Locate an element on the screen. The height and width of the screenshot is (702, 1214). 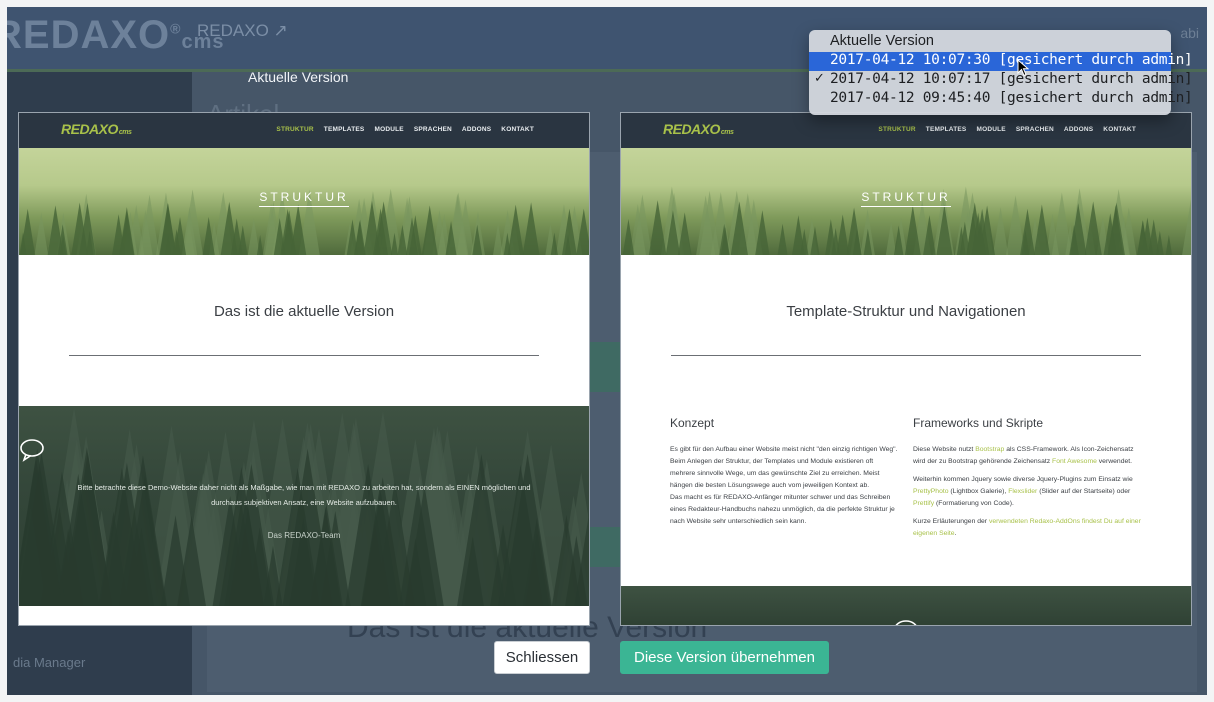
mouse-cursor-icon is located at coordinates (1023, 68).